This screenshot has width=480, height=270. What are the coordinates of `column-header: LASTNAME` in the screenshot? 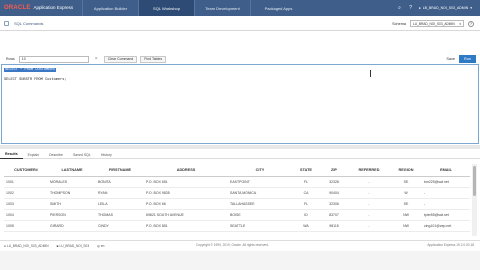 It's located at (72, 170).